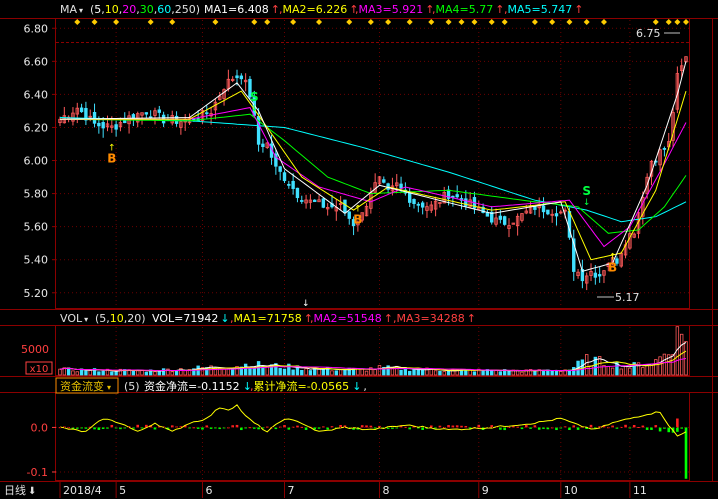 This screenshot has height=499, width=718. What do you see at coordinates (468, 9) in the screenshot?
I see `ma4-value: ,MA4=5.77 ↑` at bounding box center [468, 9].